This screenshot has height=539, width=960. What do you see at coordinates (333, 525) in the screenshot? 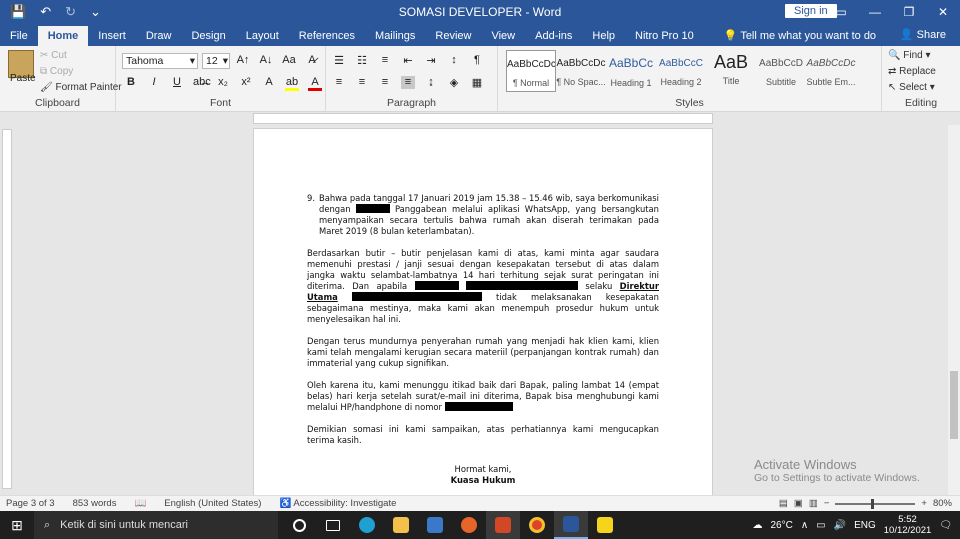
I see `task-view-icon` at bounding box center [333, 525].